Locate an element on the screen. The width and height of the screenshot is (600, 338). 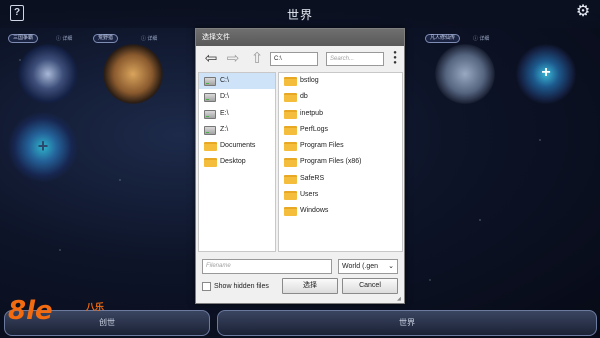
folder-label: PerfLogs is located at coordinates (314, 129).